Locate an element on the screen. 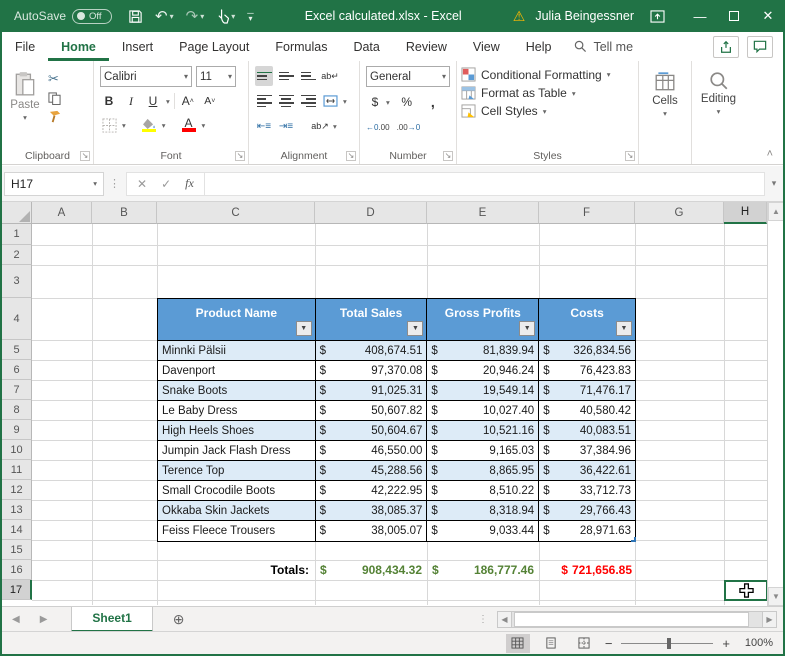 The width and height of the screenshot is (785, 656). currency-dropdown-icon: ▾ is located at coordinates (388, 102).